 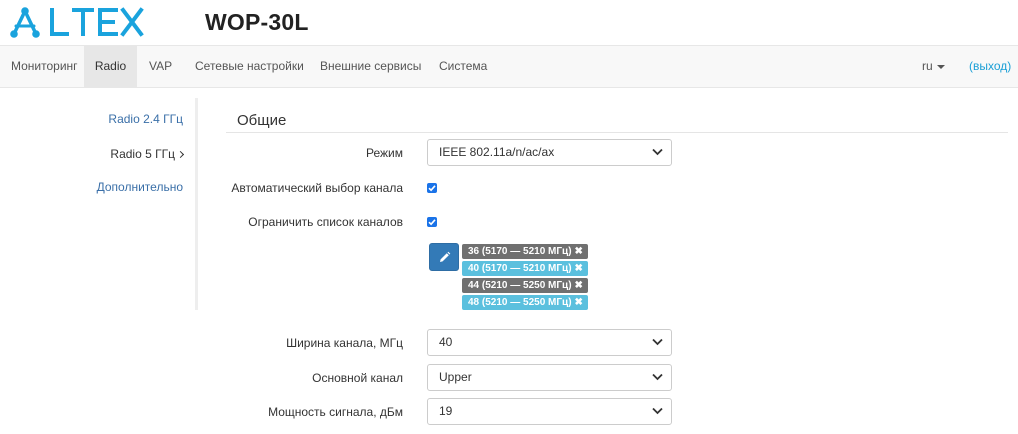 I want to click on channel-width-value: 40, so click(x=446, y=342).